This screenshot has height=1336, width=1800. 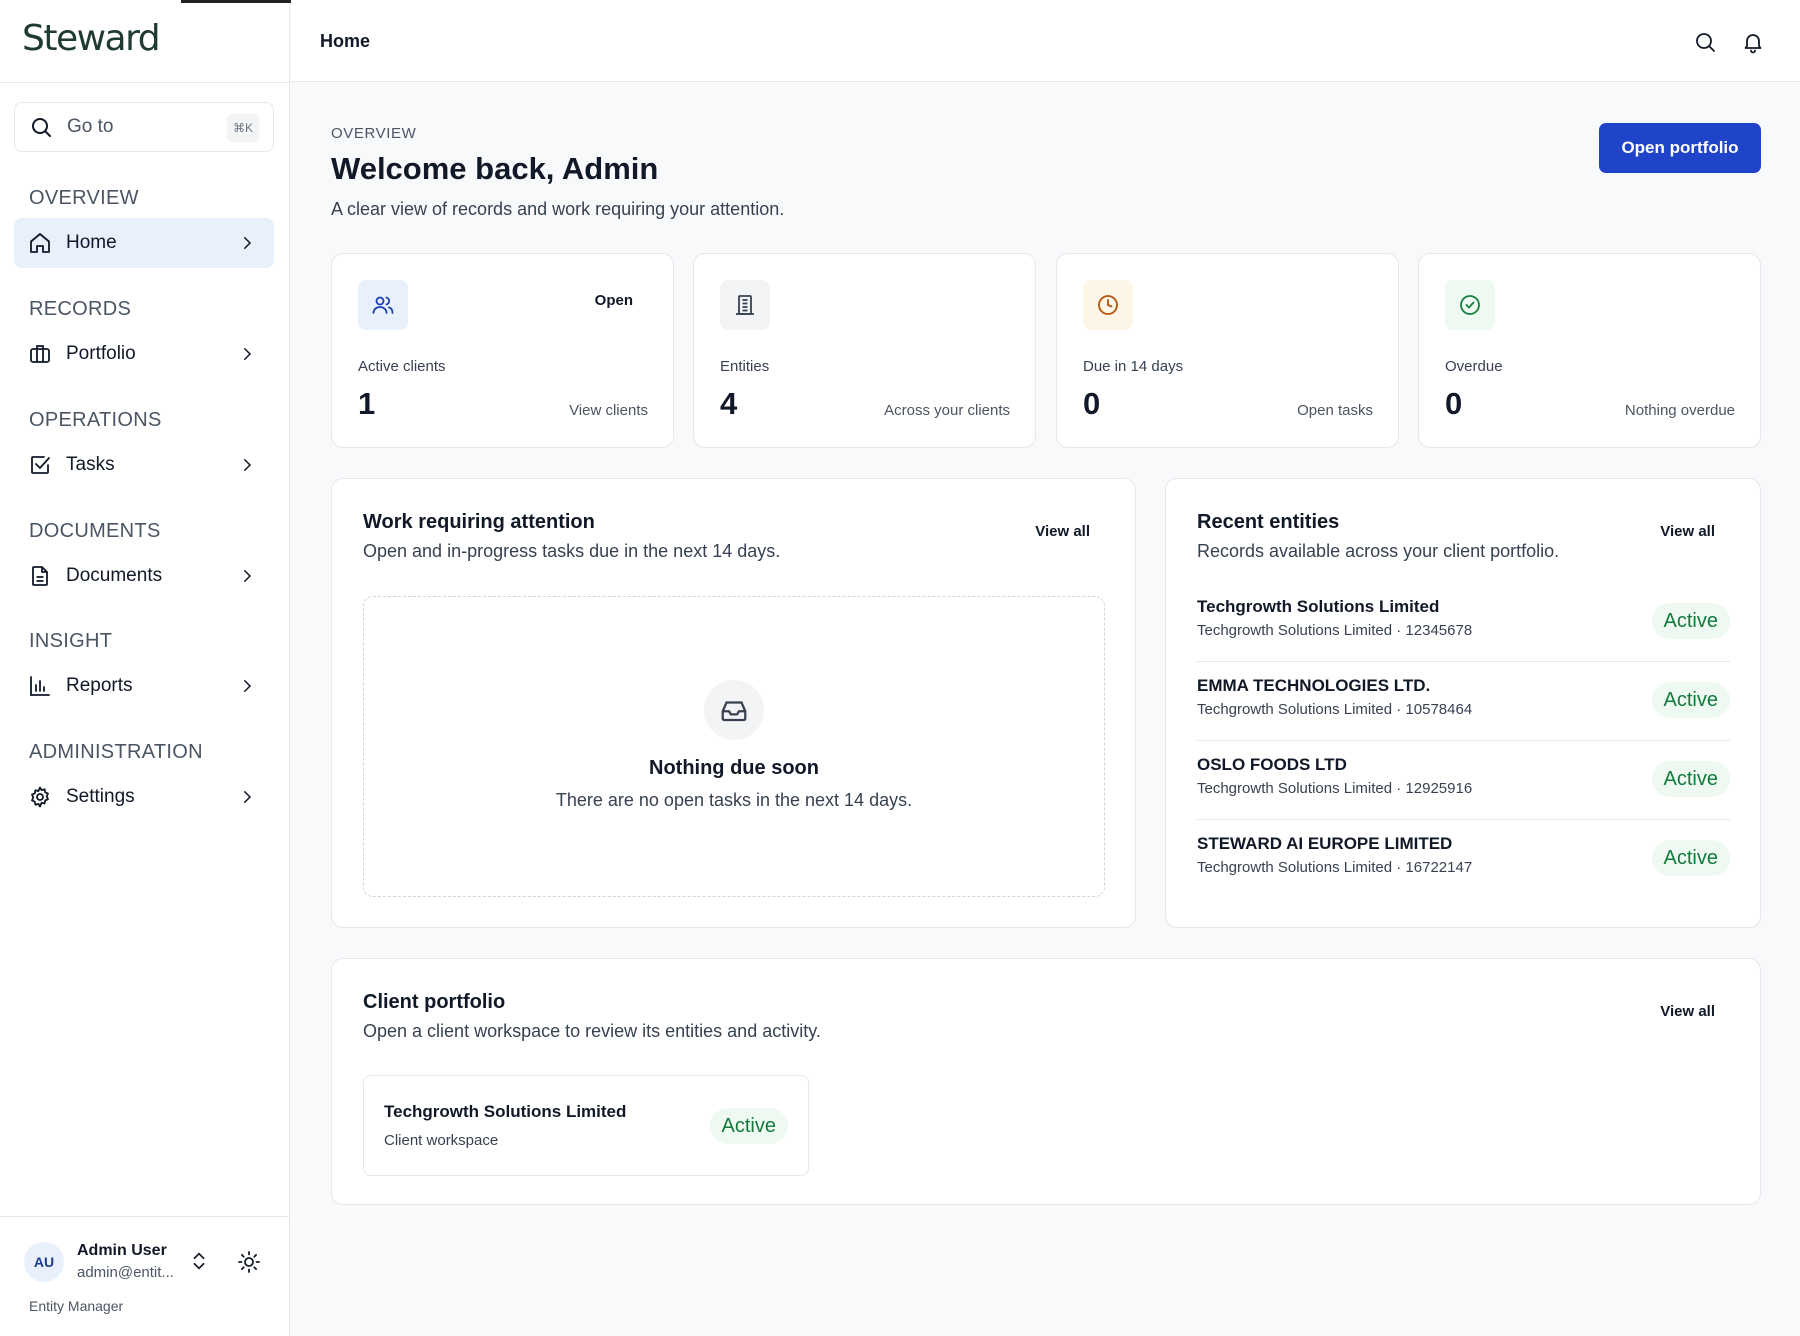 I want to click on user-name: Admin User, so click(x=122, y=1250).